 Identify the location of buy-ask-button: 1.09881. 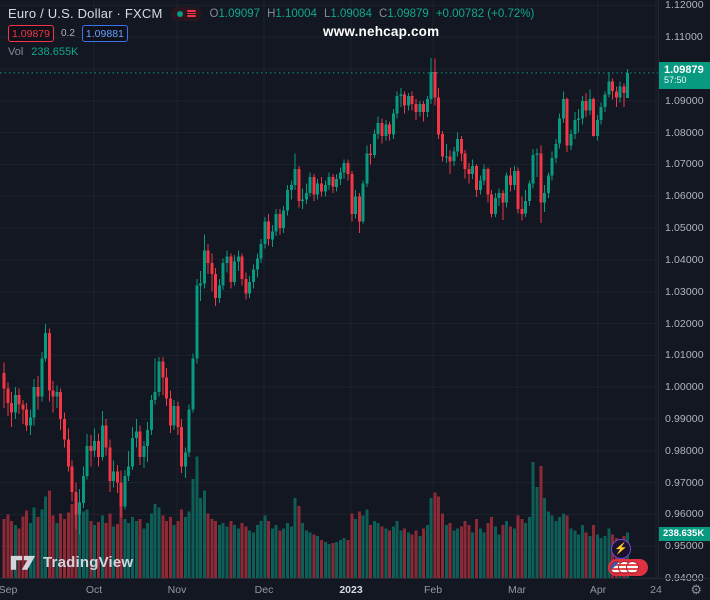
(104, 33).